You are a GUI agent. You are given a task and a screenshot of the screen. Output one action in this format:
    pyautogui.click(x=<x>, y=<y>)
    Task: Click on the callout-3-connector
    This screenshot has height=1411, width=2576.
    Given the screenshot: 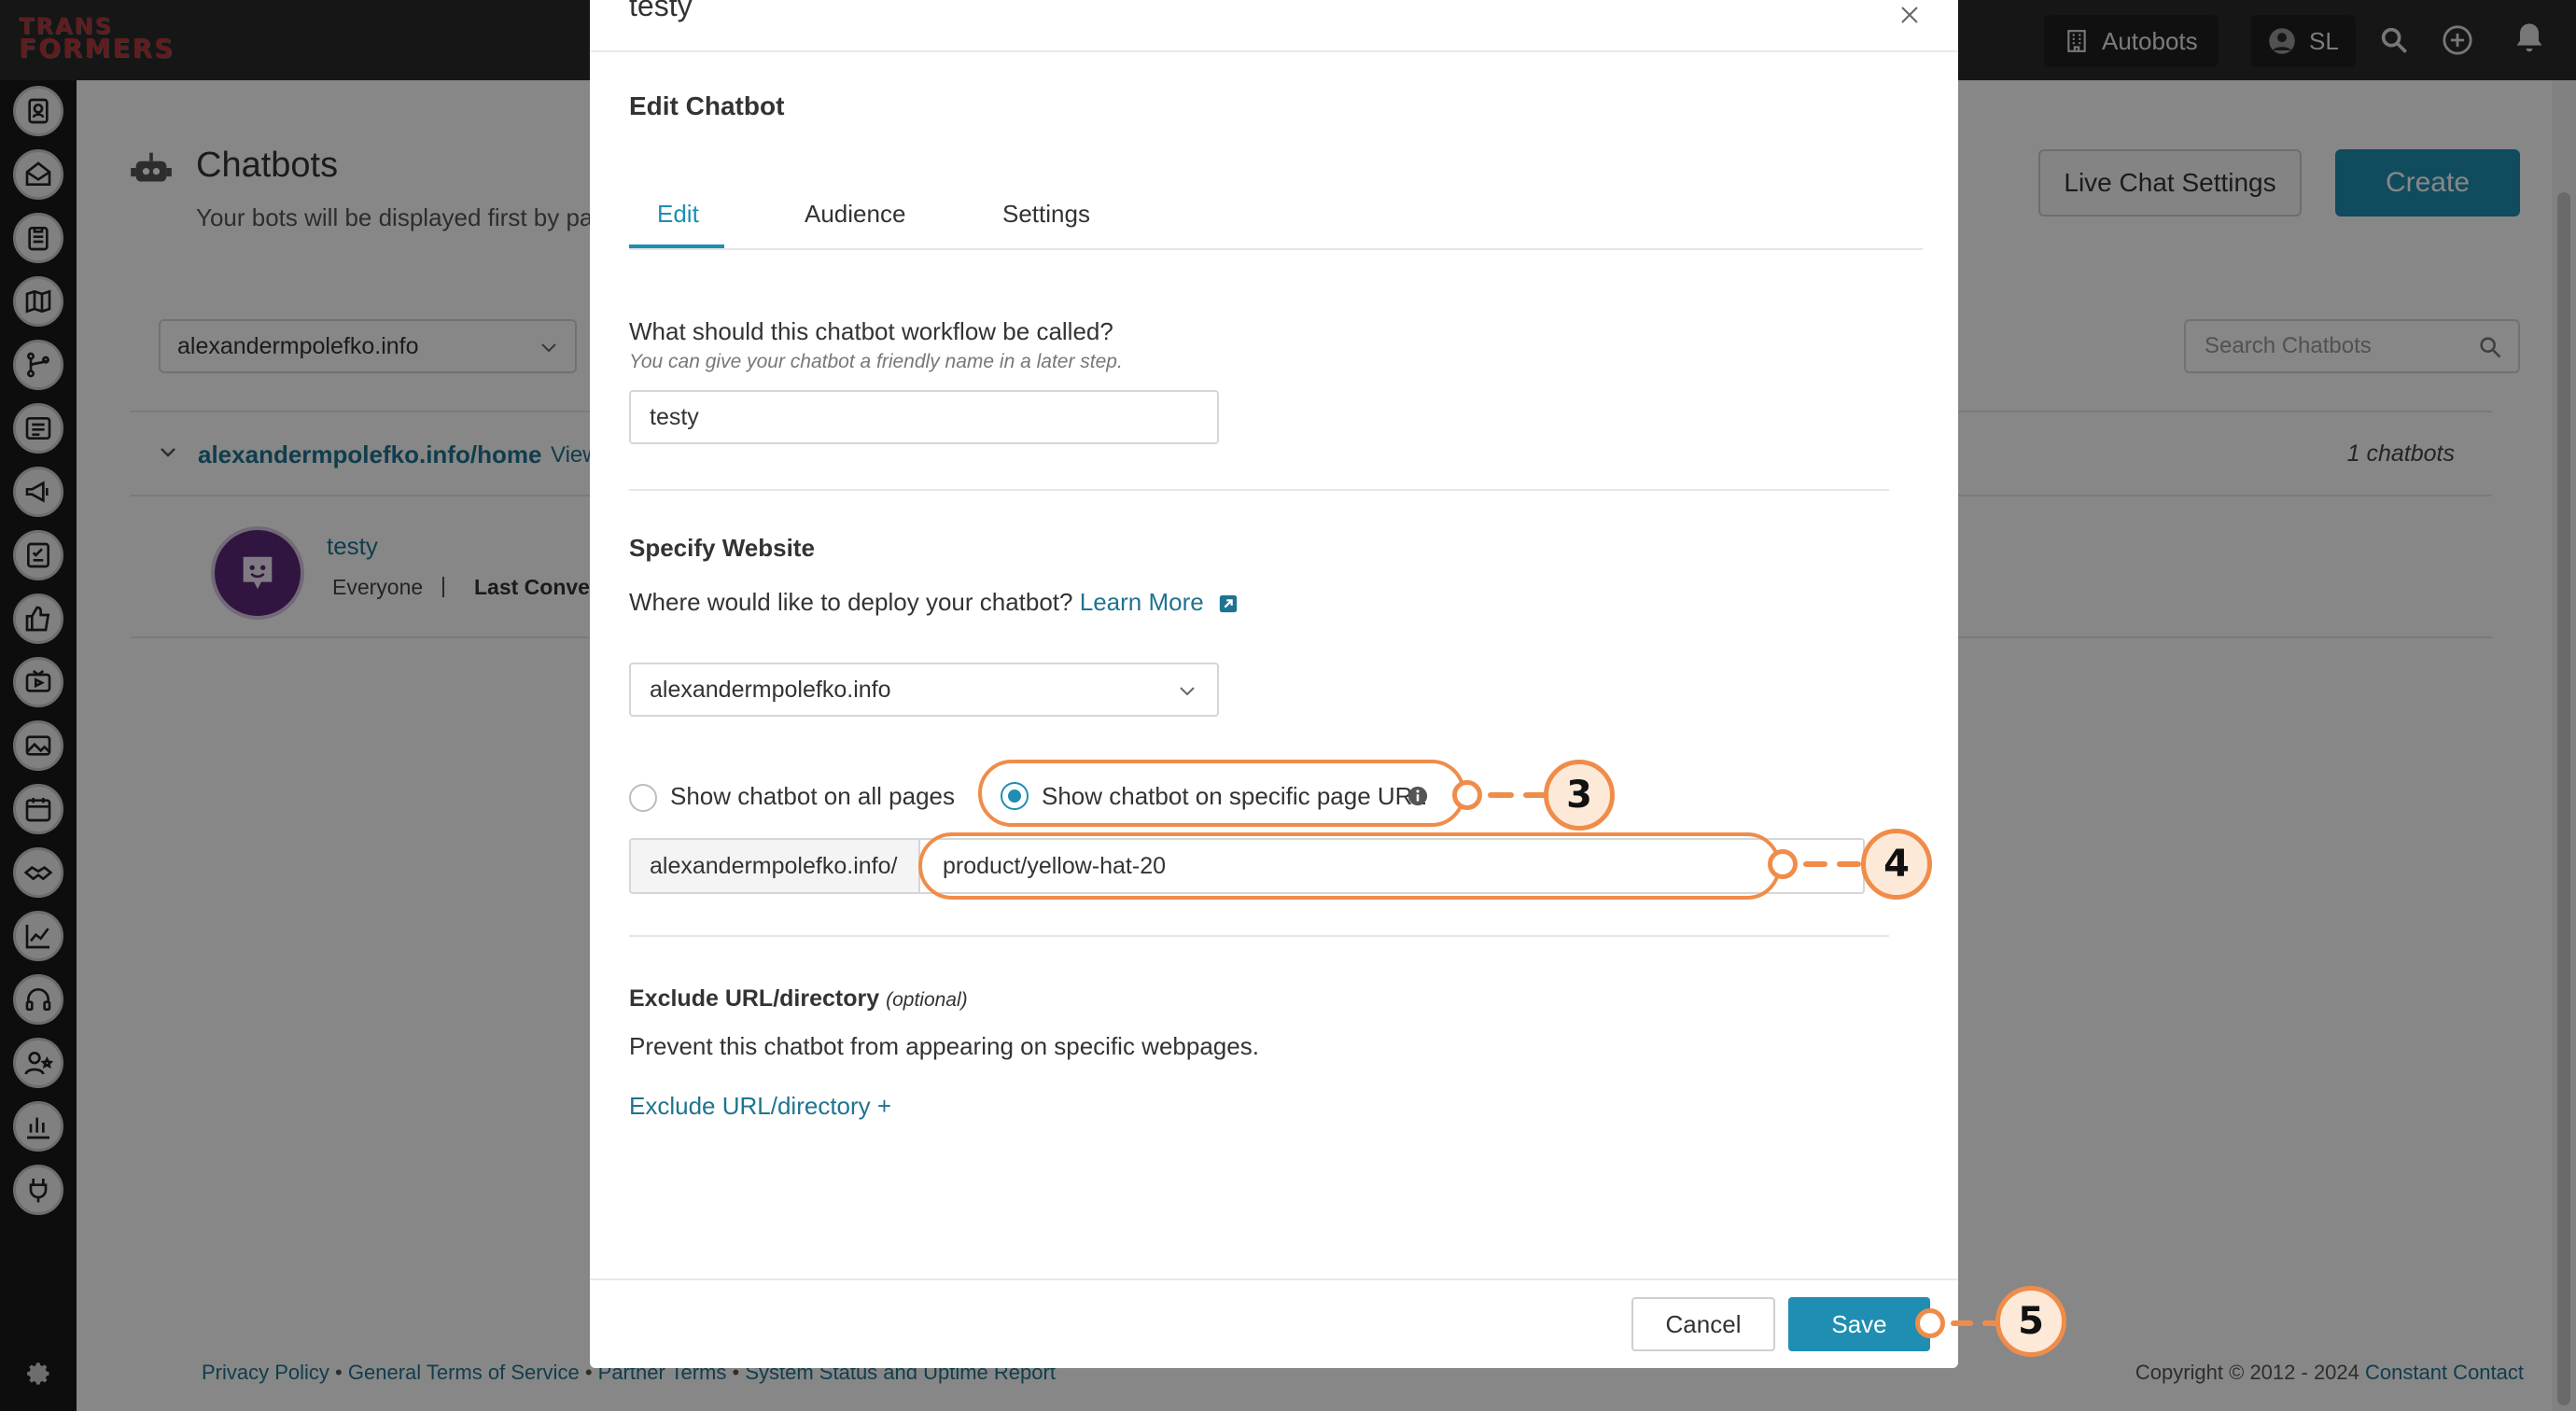 What is the action you would take?
    pyautogui.click(x=1501, y=795)
    